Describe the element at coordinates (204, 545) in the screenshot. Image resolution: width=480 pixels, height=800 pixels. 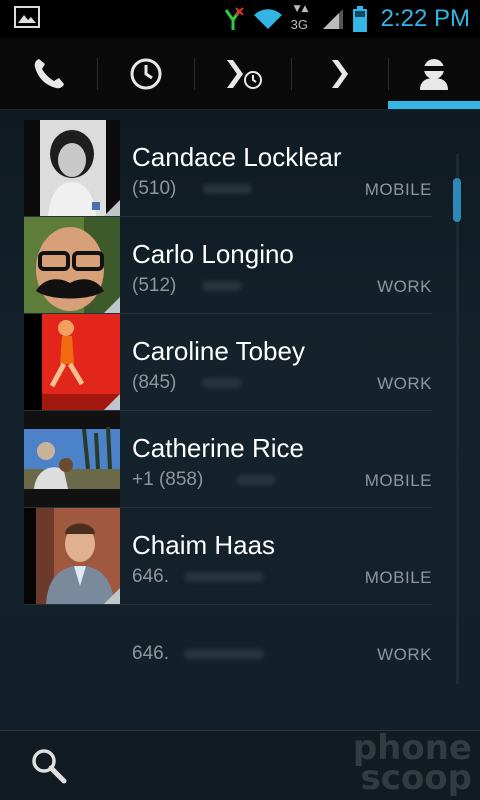
I see `contact-name: Chaim Haas` at that location.